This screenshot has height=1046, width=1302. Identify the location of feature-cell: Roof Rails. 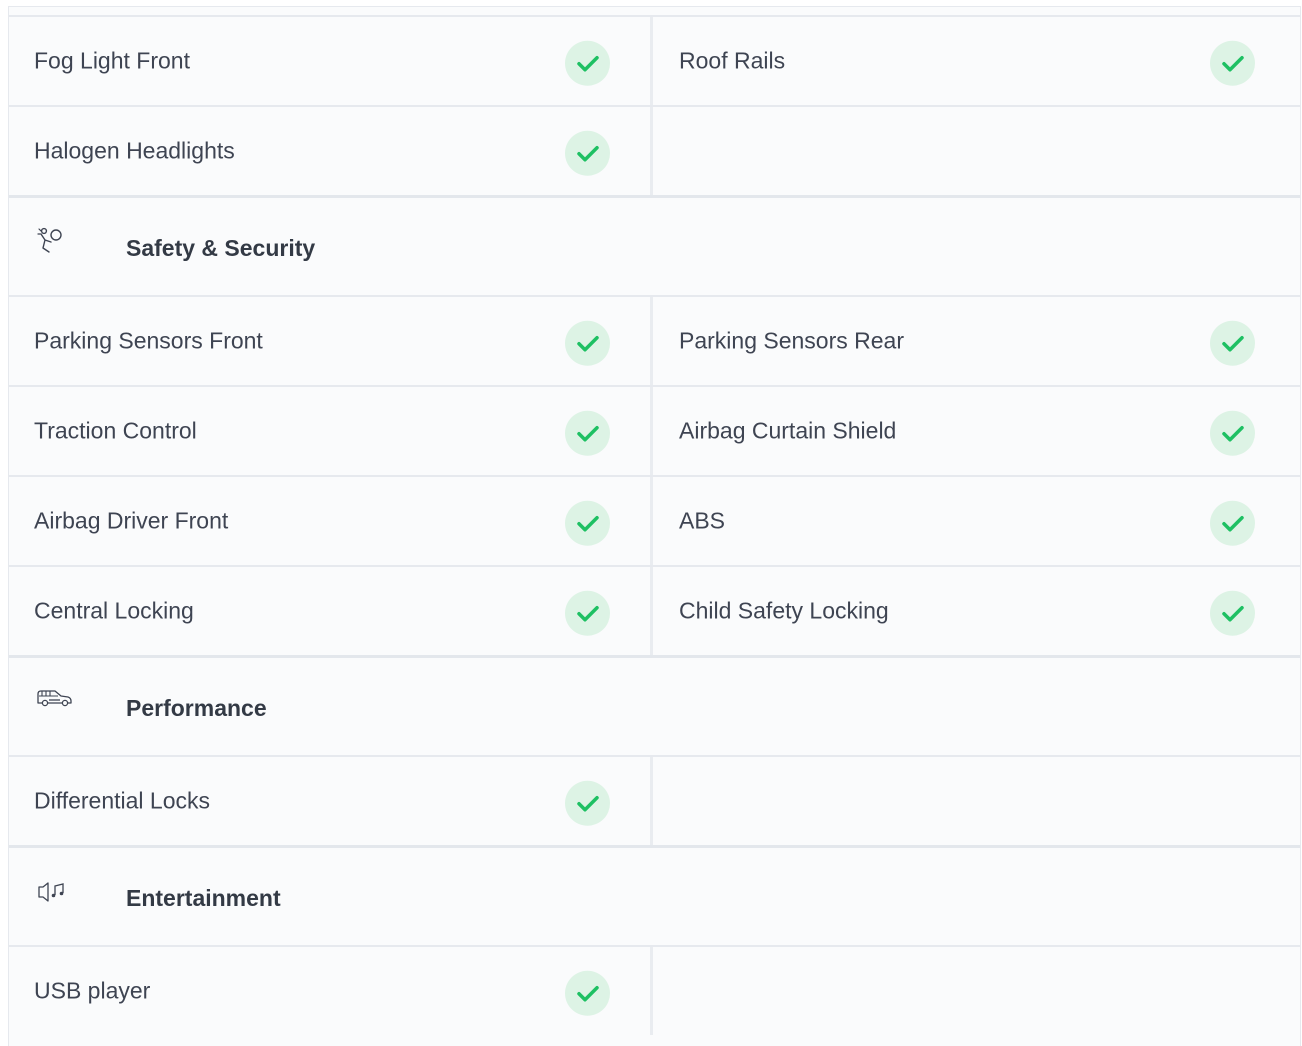
(976, 61).